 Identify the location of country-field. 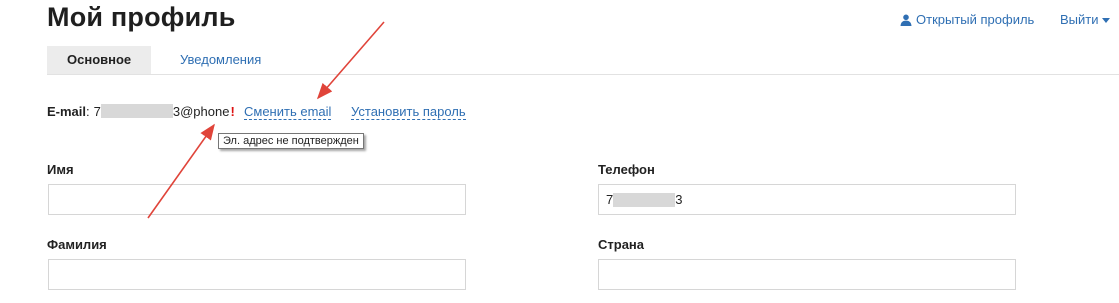
(807, 274).